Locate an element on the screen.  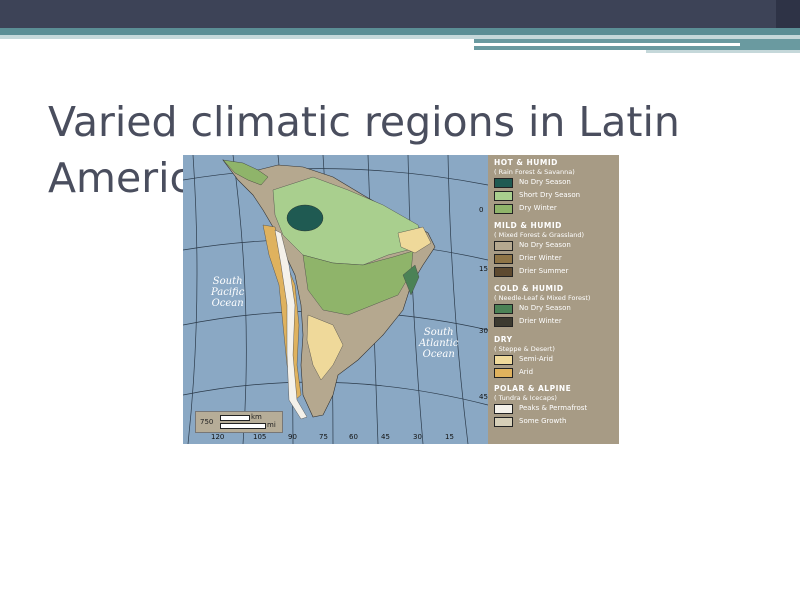
right-stripe-lower is located at coordinates (723, 51).